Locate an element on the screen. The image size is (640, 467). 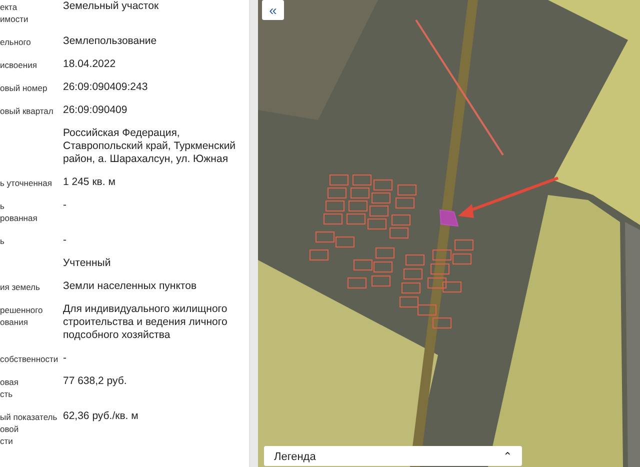
field-label: овая is located at coordinates (9, 382).